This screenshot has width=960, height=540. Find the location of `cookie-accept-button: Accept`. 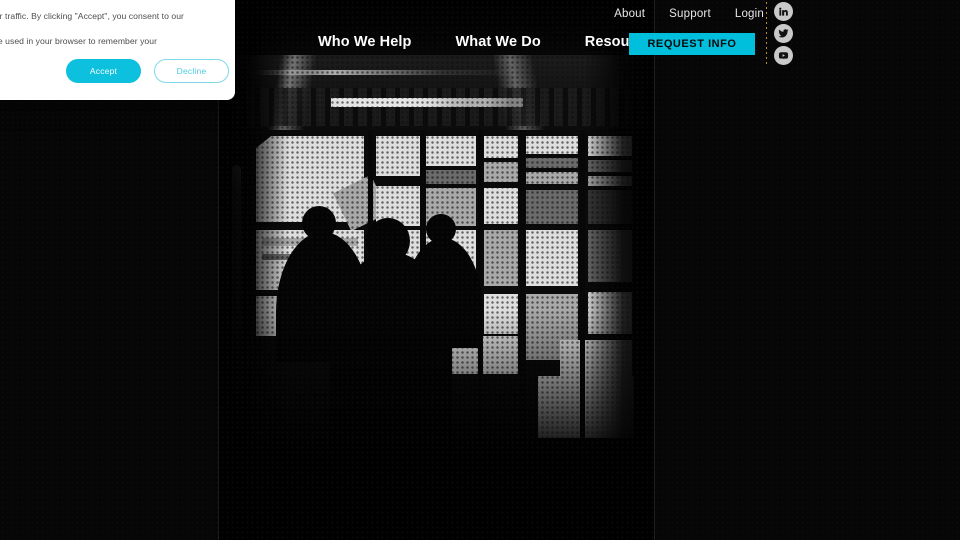

cookie-accept-button: Accept is located at coordinates (103, 71).